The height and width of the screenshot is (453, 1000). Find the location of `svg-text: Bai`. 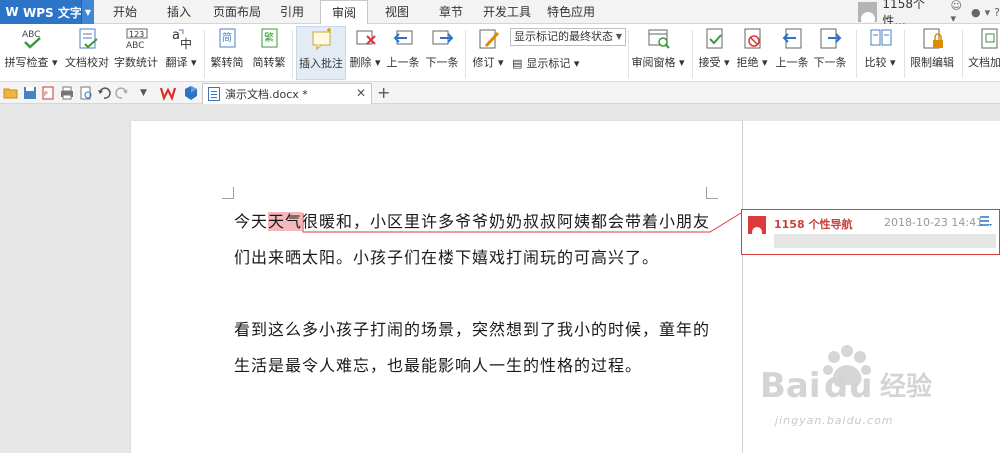

svg-text: Bai is located at coordinates (790, 386).